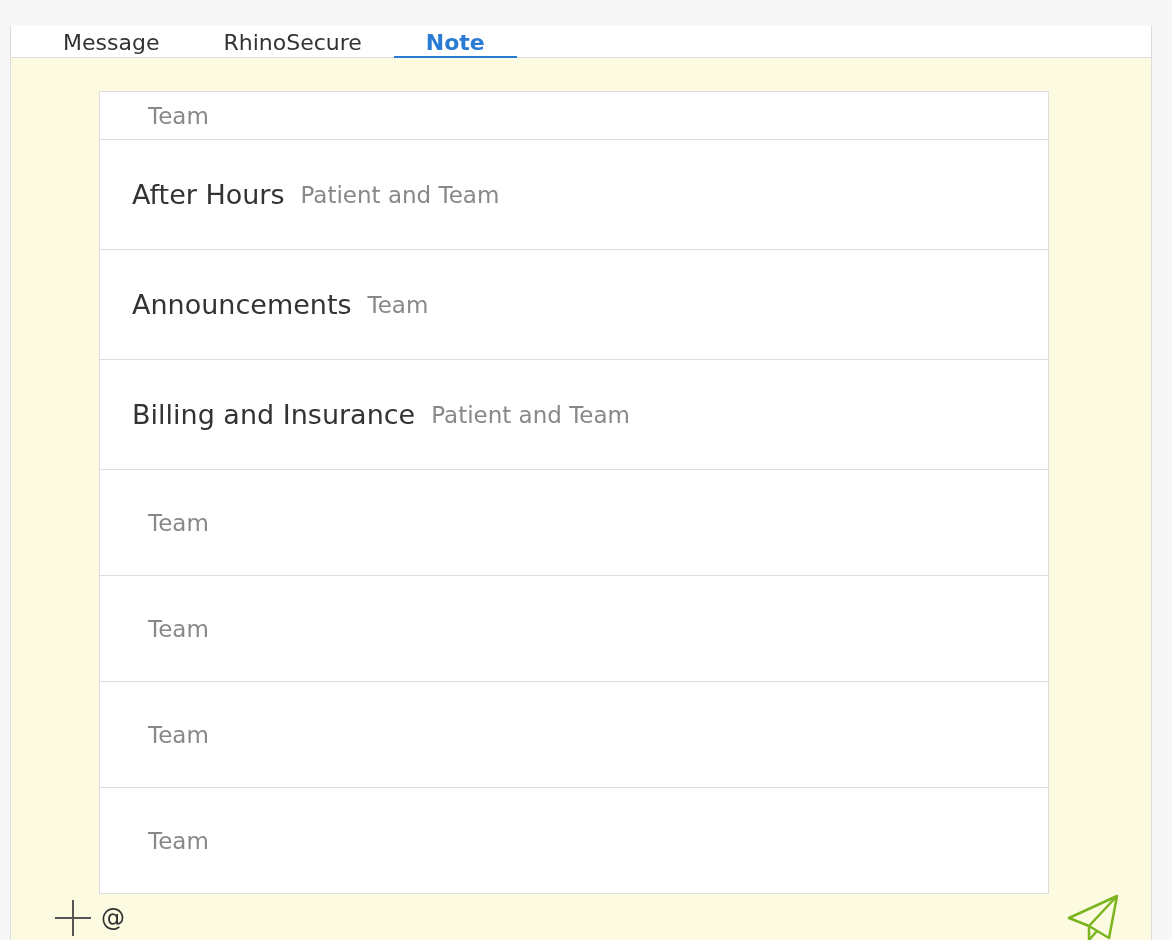  I want to click on channel-item: Billing and Insurance Patient and Team, so click(574, 414).